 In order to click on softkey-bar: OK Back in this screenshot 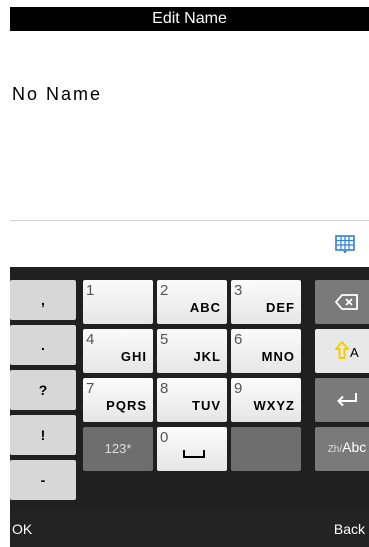, I will do `click(189, 528)`.